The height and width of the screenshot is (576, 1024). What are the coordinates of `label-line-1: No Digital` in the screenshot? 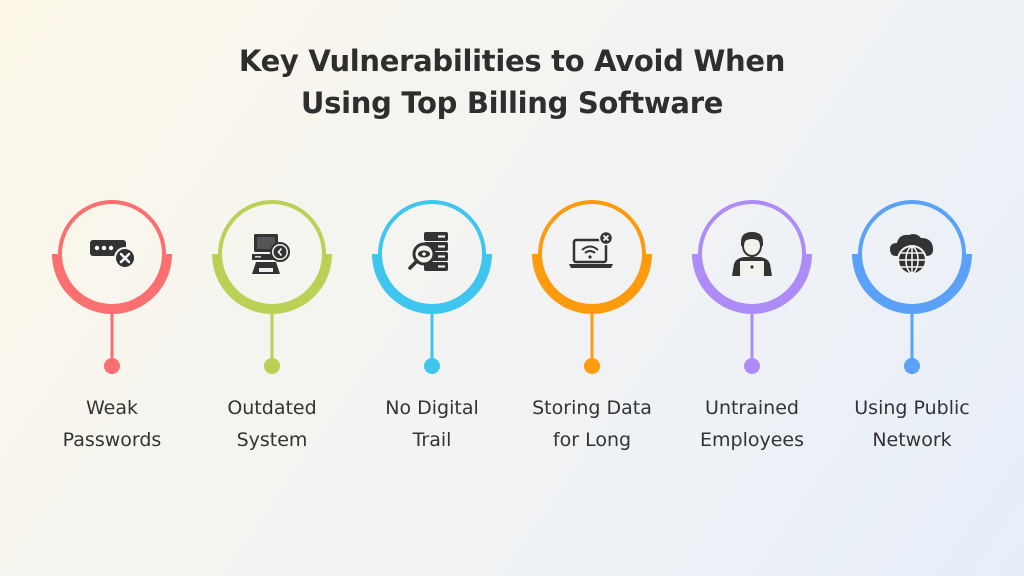 It's located at (432, 408).